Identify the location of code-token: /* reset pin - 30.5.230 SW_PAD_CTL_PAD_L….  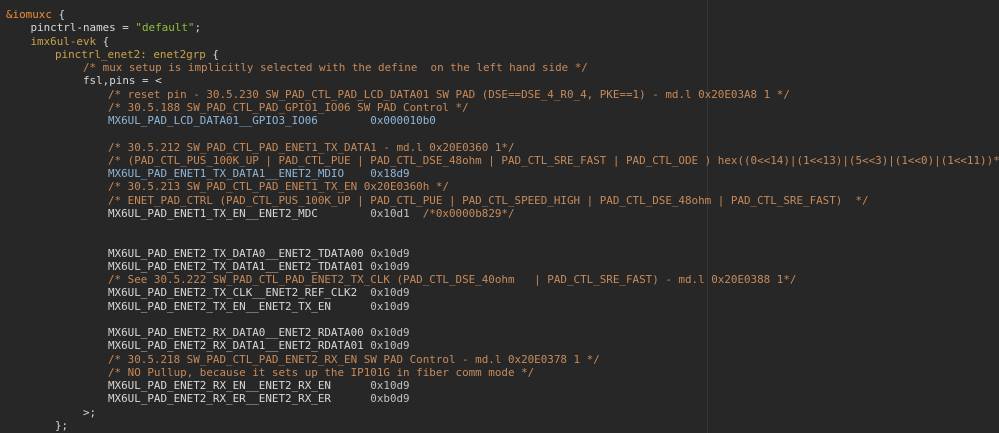
(449, 94).